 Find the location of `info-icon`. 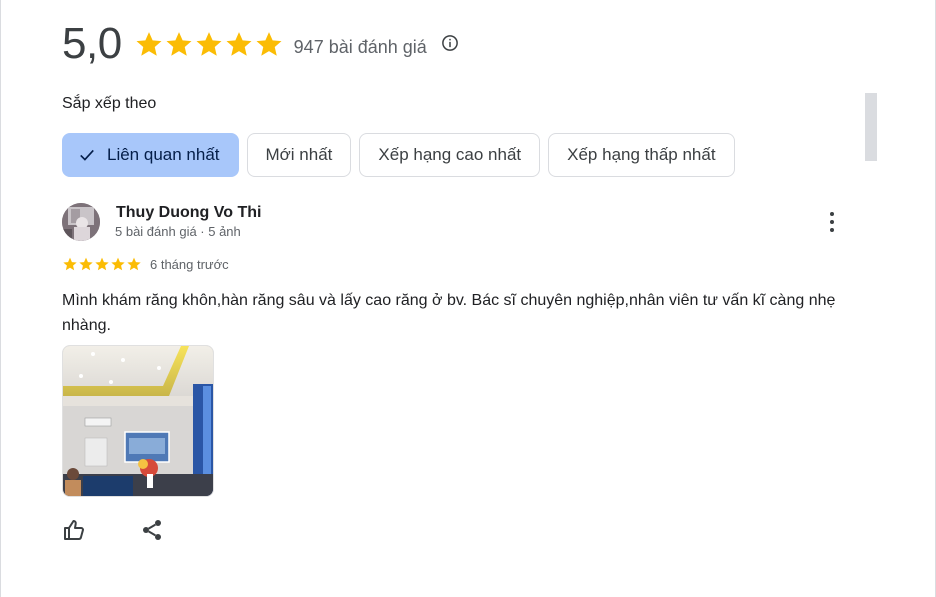

info-icon is located at coordinates (450, 43).